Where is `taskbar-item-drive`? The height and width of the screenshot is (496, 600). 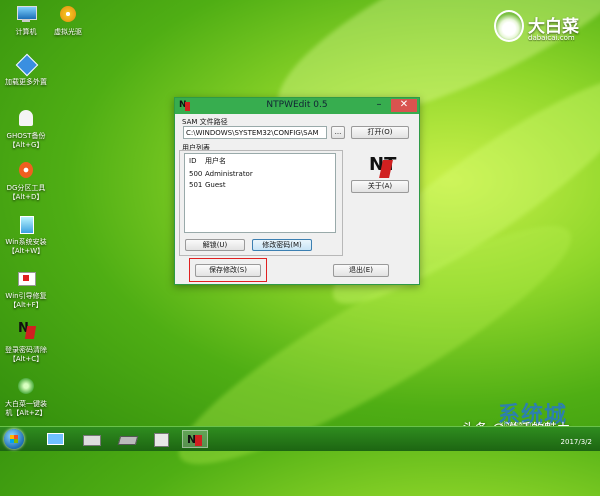 taskbar-item-drive is located at coordinates (127, 439).